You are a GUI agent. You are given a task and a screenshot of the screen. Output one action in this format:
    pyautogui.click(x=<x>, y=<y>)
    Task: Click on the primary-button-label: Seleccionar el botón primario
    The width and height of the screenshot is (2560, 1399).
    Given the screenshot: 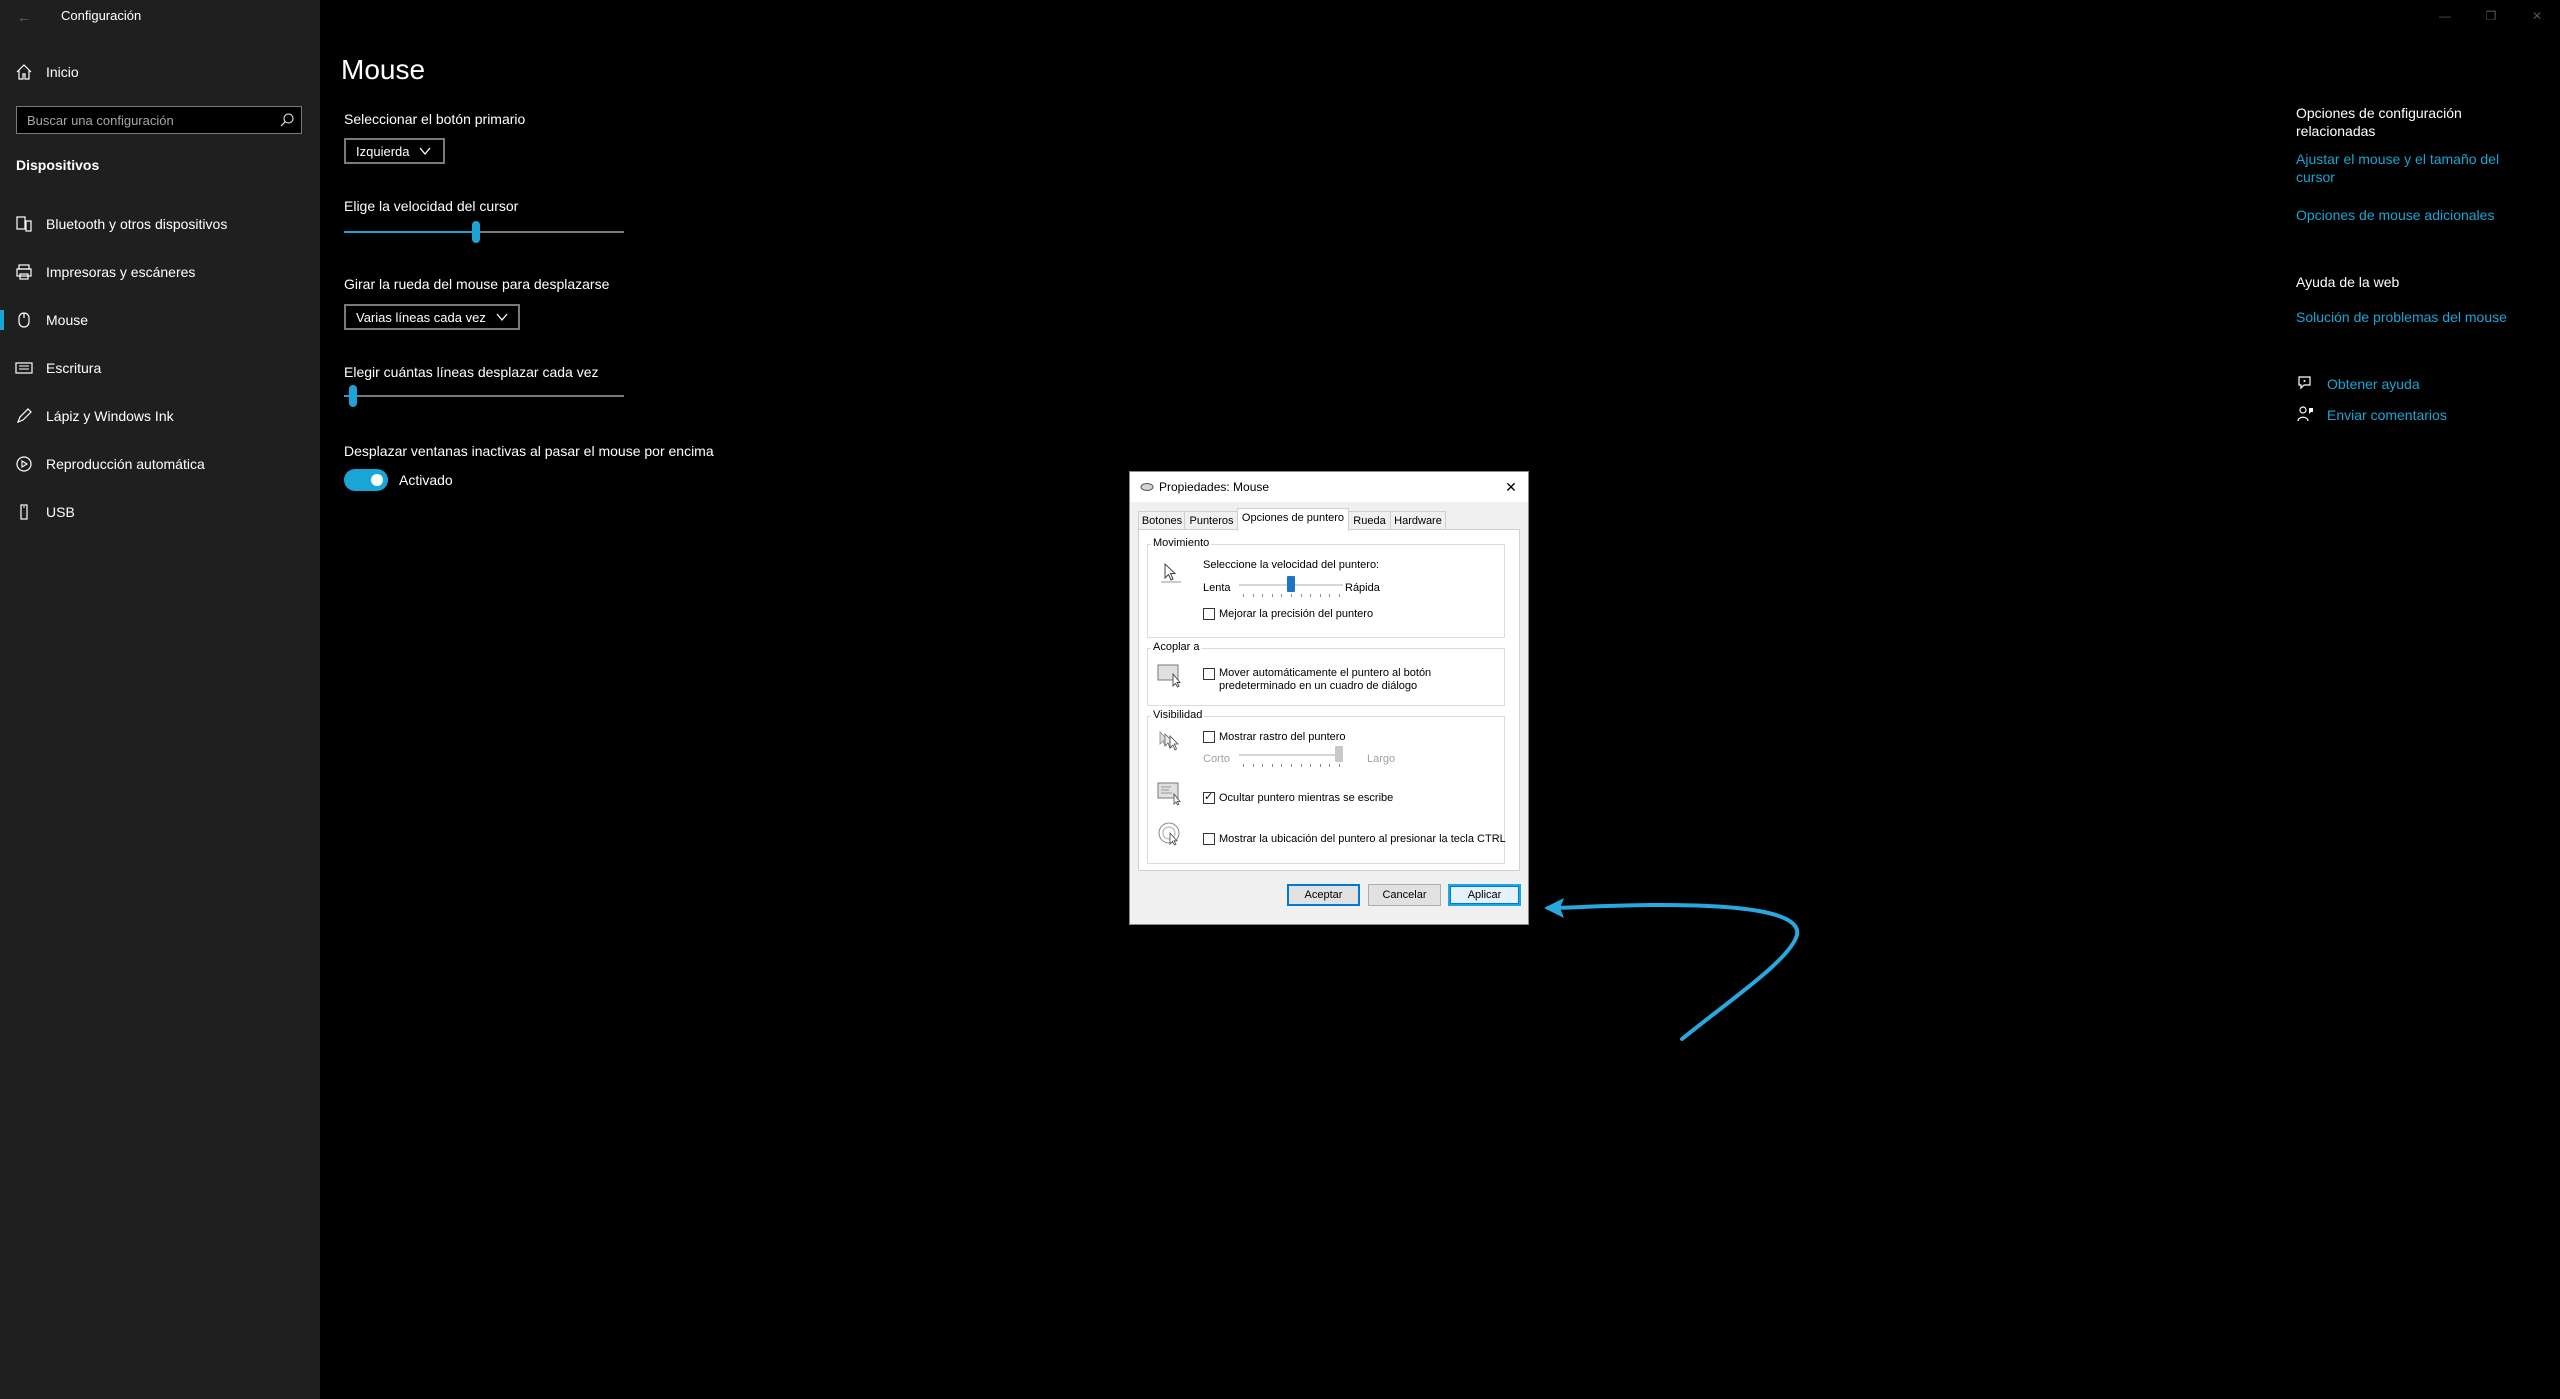 What is the action you would take?
    pyautogui.click(x=435, y=119)
    